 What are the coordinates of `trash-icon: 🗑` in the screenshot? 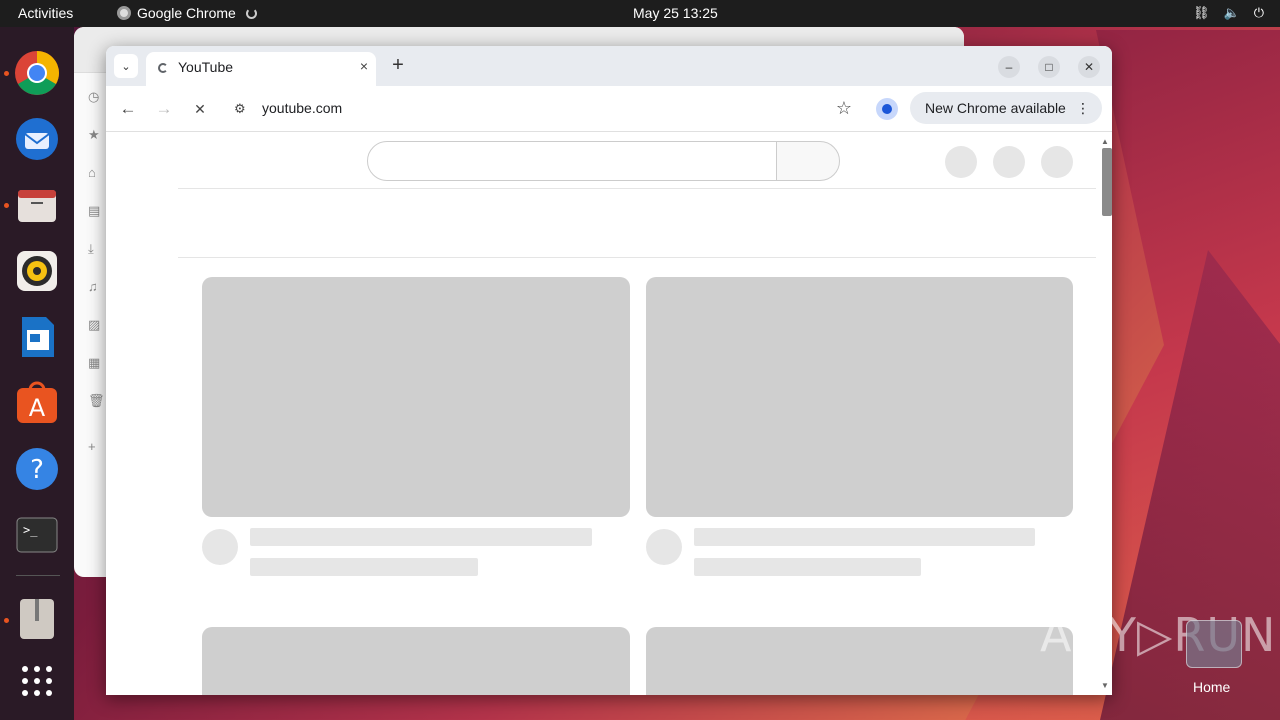 It's located at (96, 400).